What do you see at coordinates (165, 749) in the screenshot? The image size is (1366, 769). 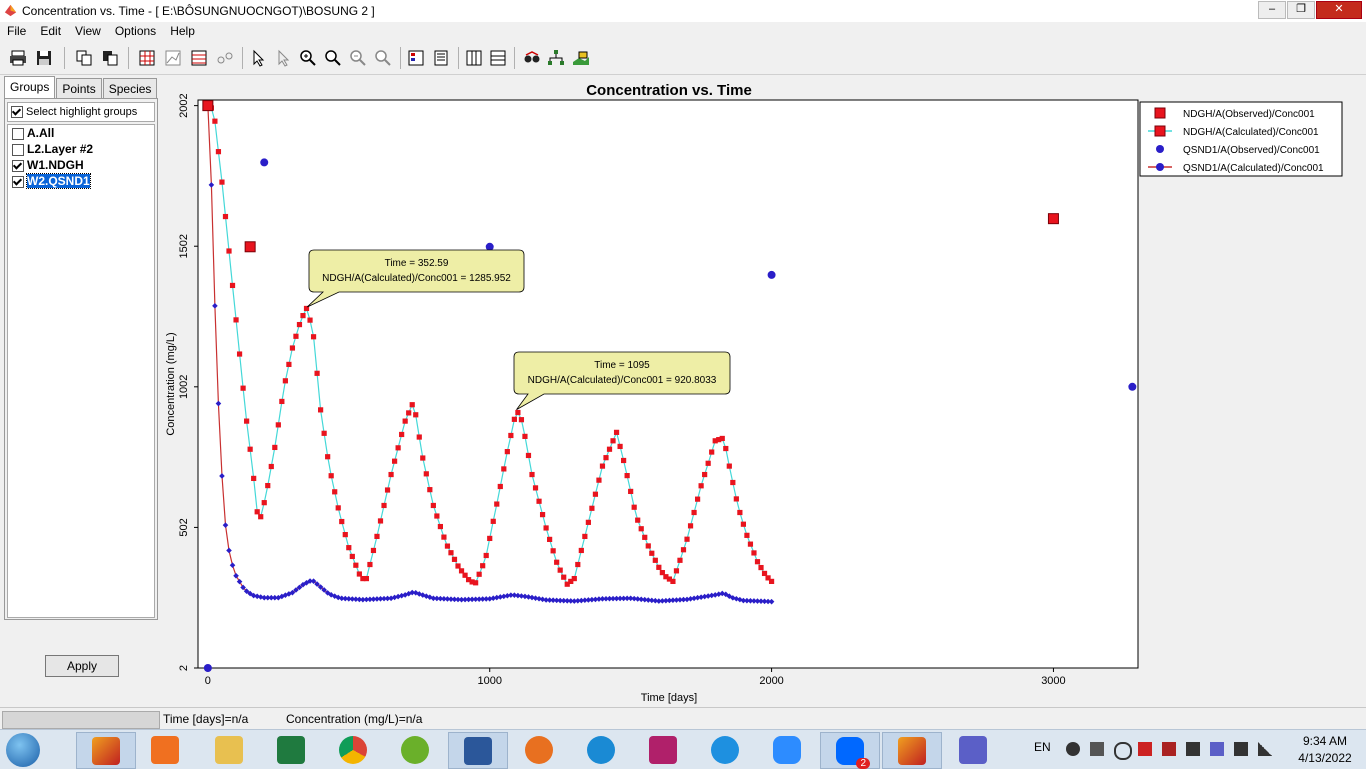 I see `taskbar-app-media` at bounding box center [165, 749].